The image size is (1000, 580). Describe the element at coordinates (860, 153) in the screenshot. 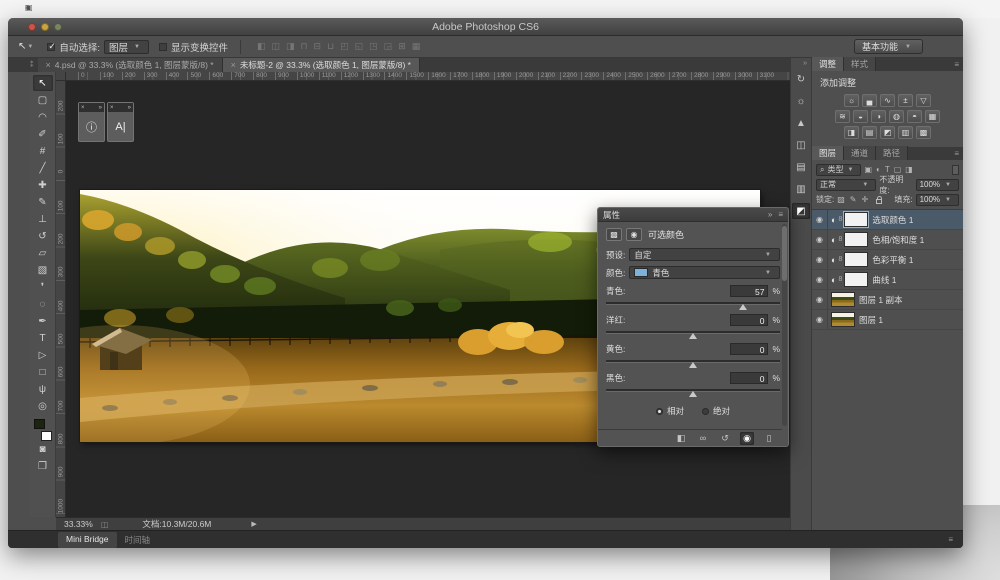

I see `tab-channels: 通道` at that location.